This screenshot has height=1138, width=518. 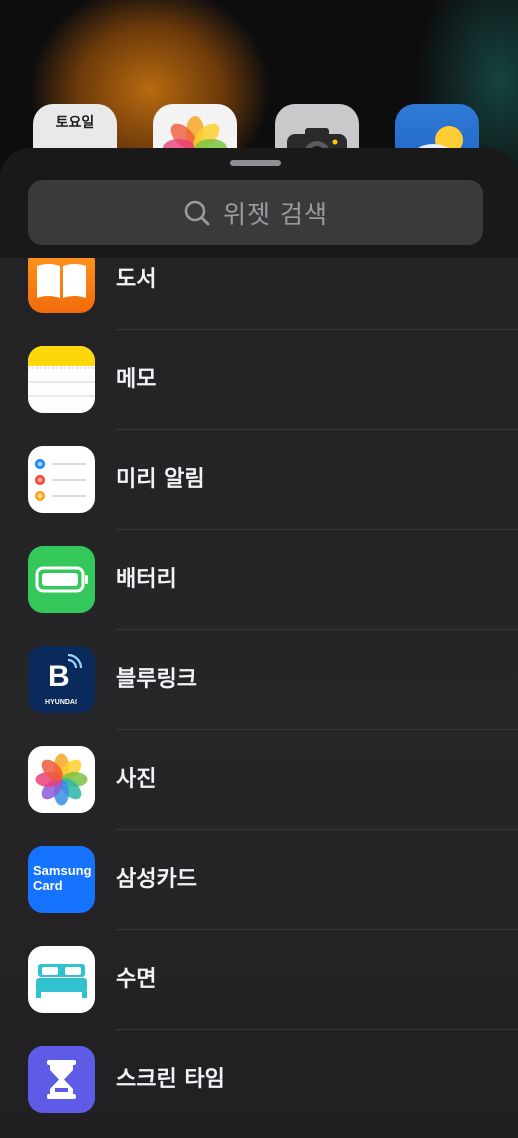 What do you see at coordinates (156, 879) in the screenshot?
I see `list-item-label: 삼성카드` at bounding box center [156, 879].